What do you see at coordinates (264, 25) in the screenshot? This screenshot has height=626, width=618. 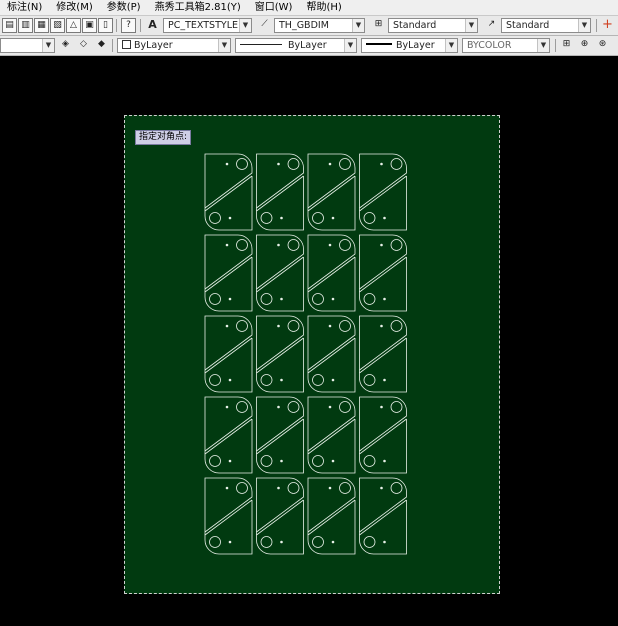 I see `dim-style-icon: ⟋` at bounding box center [264, 25].